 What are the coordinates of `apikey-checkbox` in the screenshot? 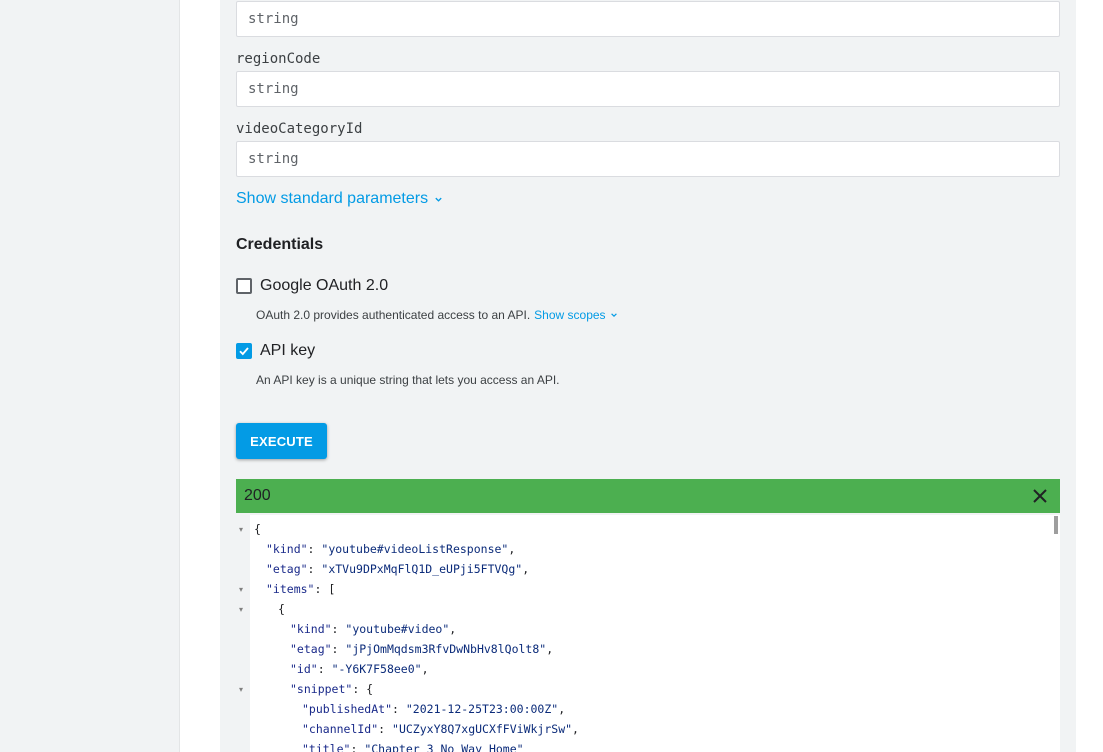 It's located at (244, 351).